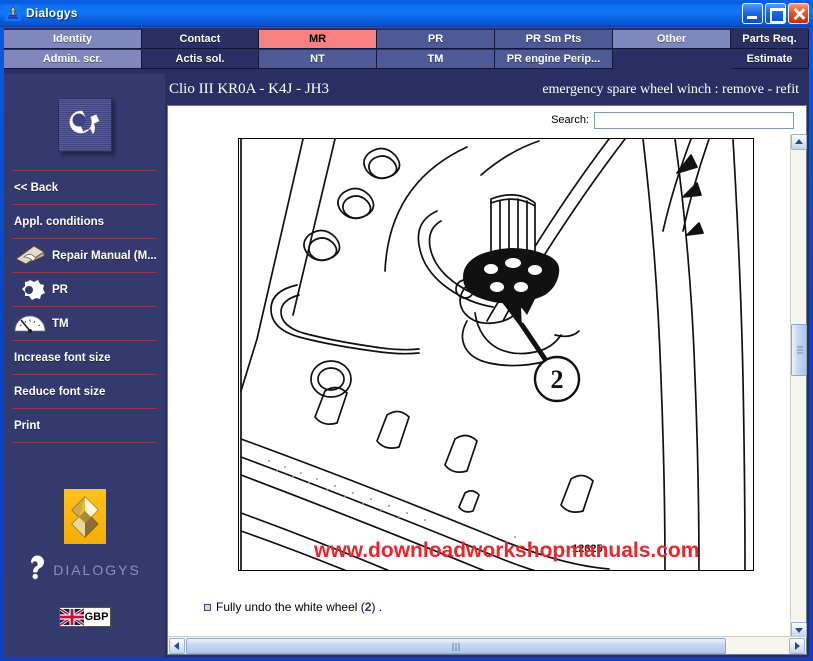  Describe the element at coordinates (60, 289) in the screenshot. I see `sidebar-item-label: PR` at that location.